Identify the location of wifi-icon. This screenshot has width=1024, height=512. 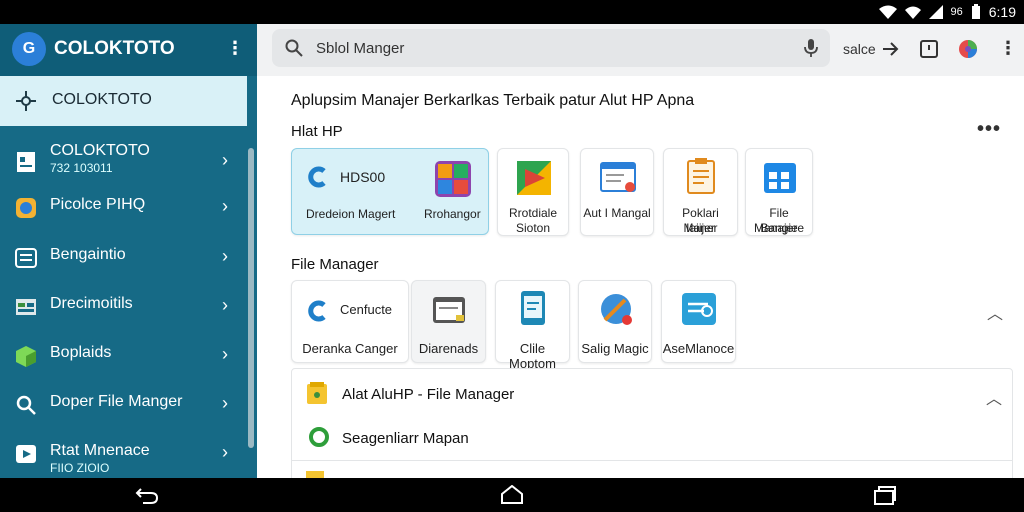
(887, 12).